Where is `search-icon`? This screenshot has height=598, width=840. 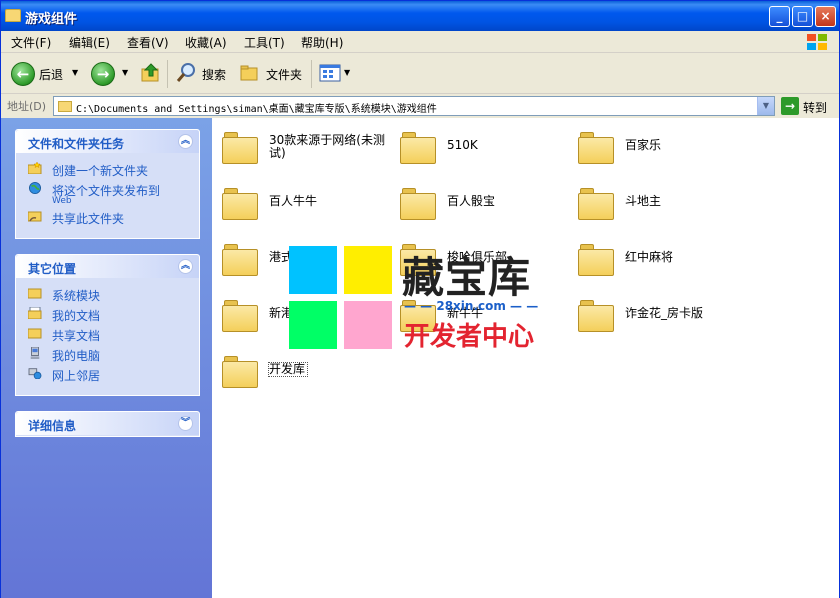
search-icon is located at coordinates (186, 73).